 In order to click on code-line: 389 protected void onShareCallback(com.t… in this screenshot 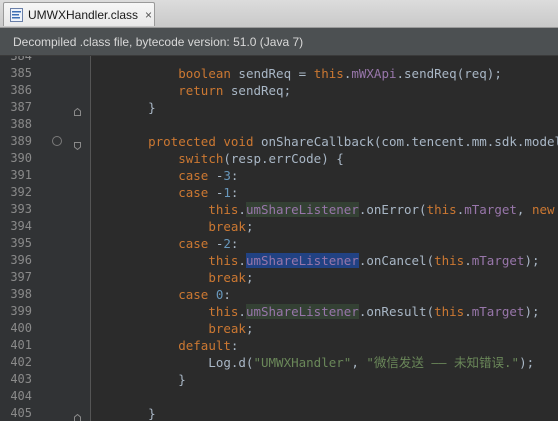, I will do `click(279, 142)`.